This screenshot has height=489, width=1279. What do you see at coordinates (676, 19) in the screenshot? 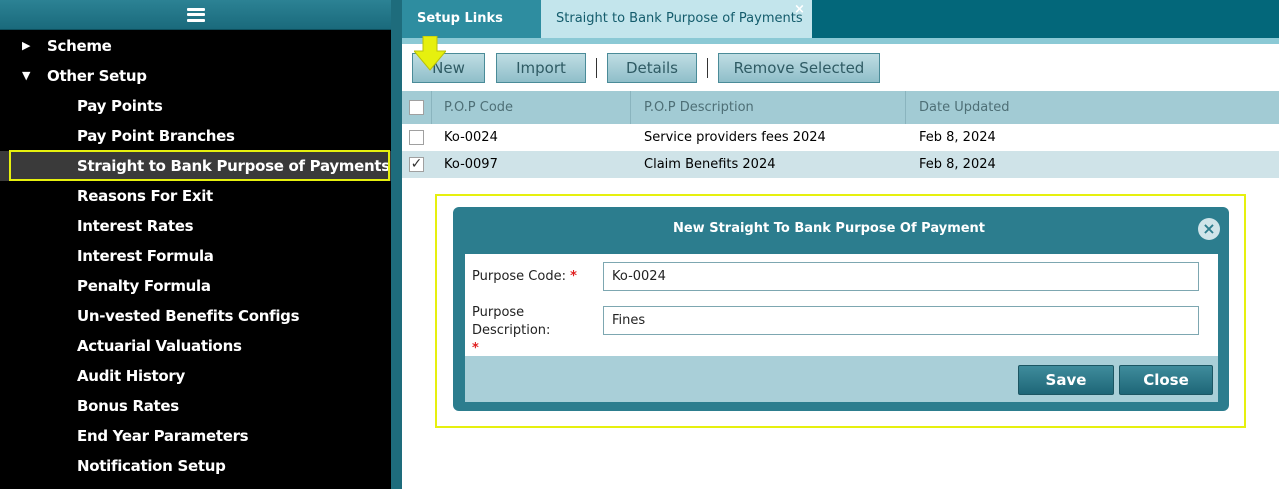
I see `tab-straight-to-bank: Straight to Bank Purpose of Payments` at bounding box center [676, 19].